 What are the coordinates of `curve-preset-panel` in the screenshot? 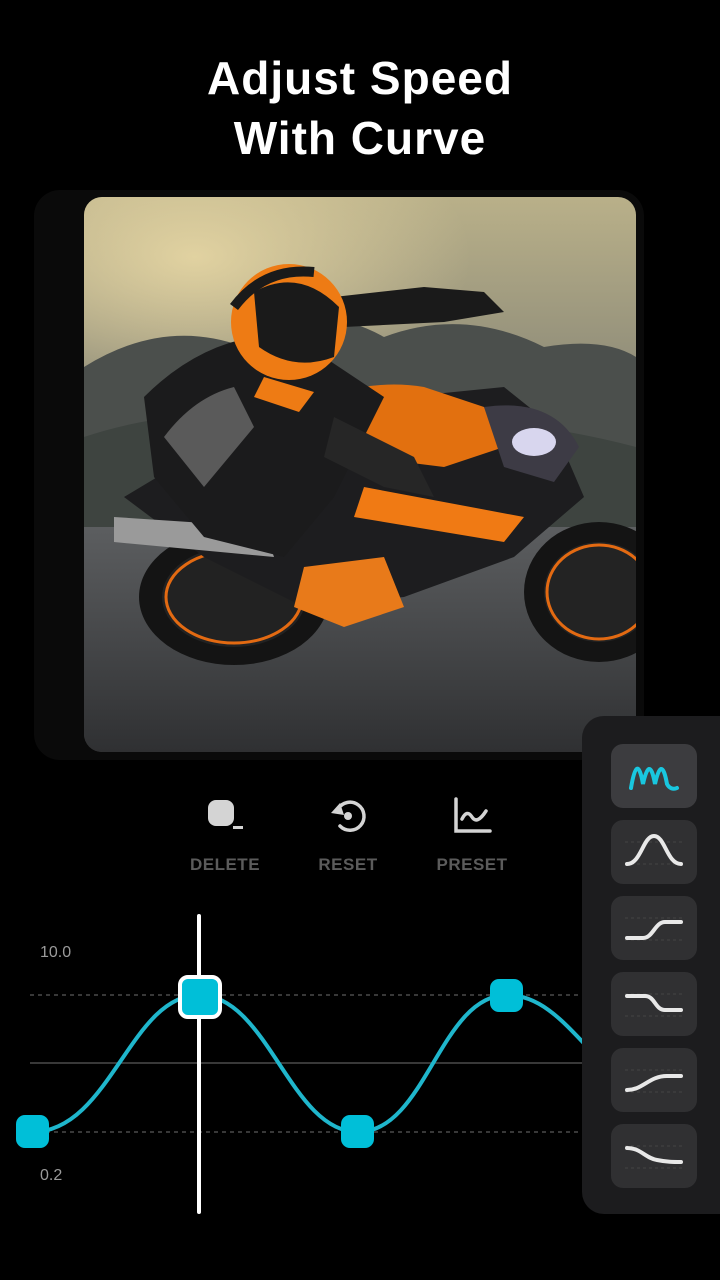 It's located at (651, 965).